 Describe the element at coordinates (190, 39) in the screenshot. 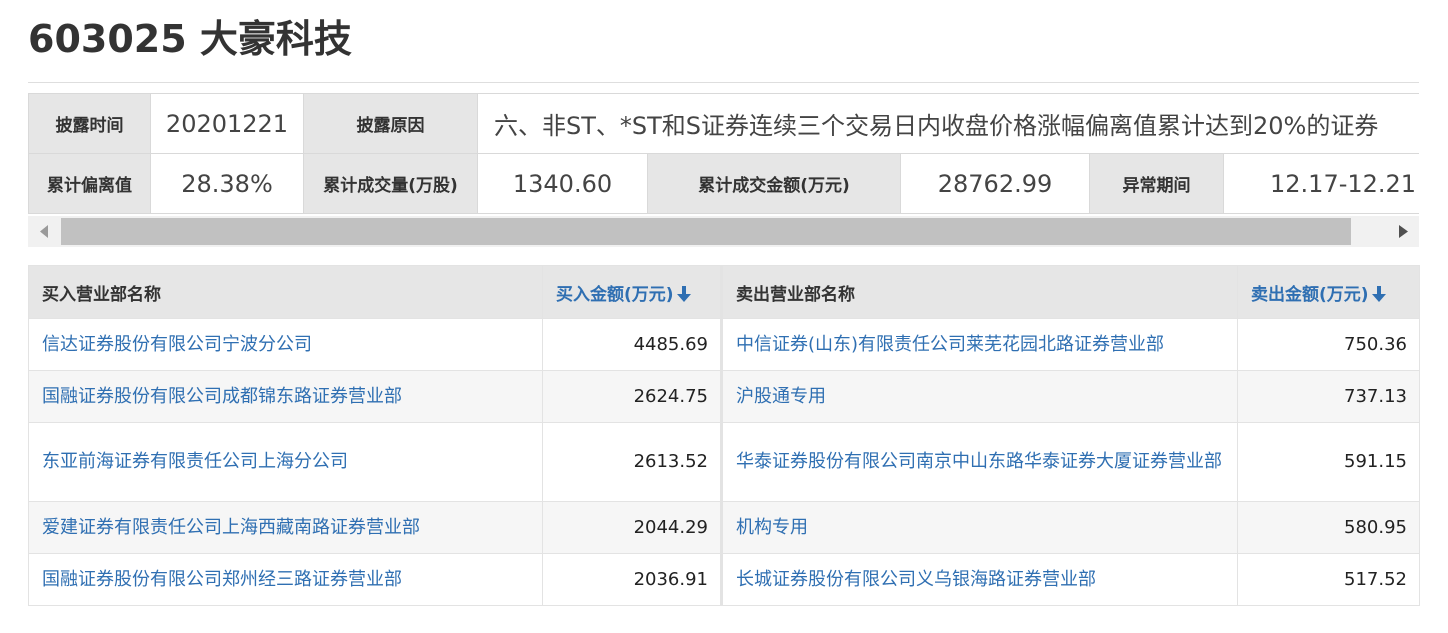

I see `page-title: 603025 大豪科技` at that location.